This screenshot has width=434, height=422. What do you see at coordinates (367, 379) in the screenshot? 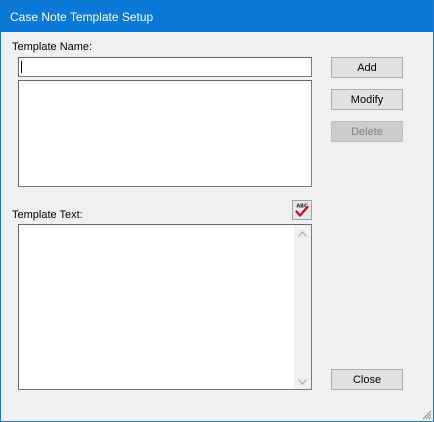
I see `close-button: Close` at bounding box center [367, 379].